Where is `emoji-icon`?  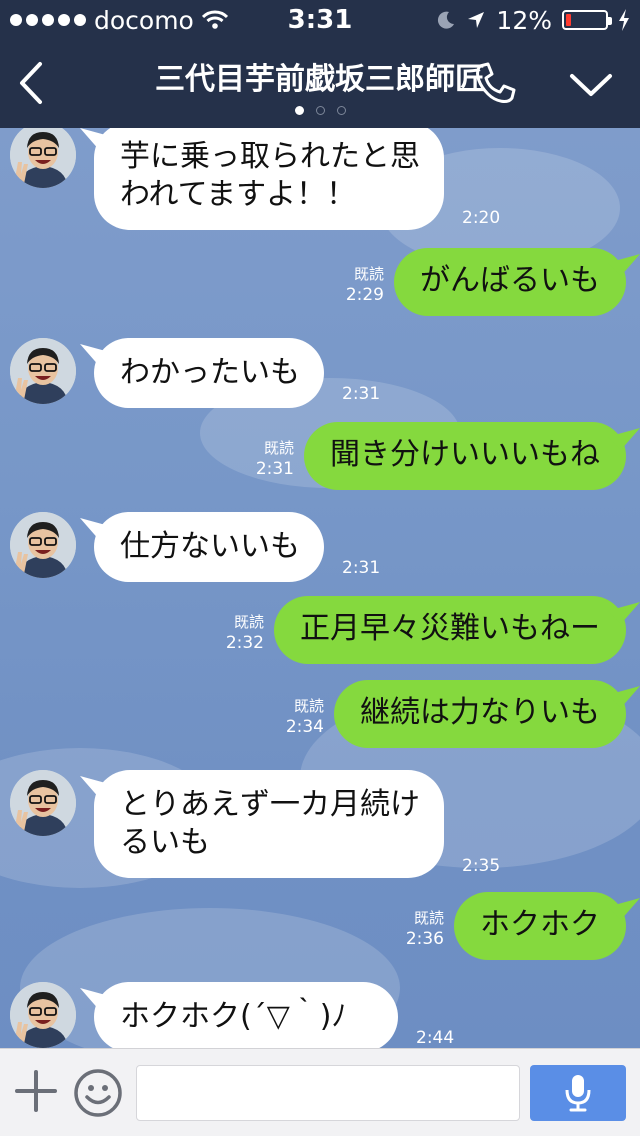
emoji-icon is located at coordinates (98, 1093).